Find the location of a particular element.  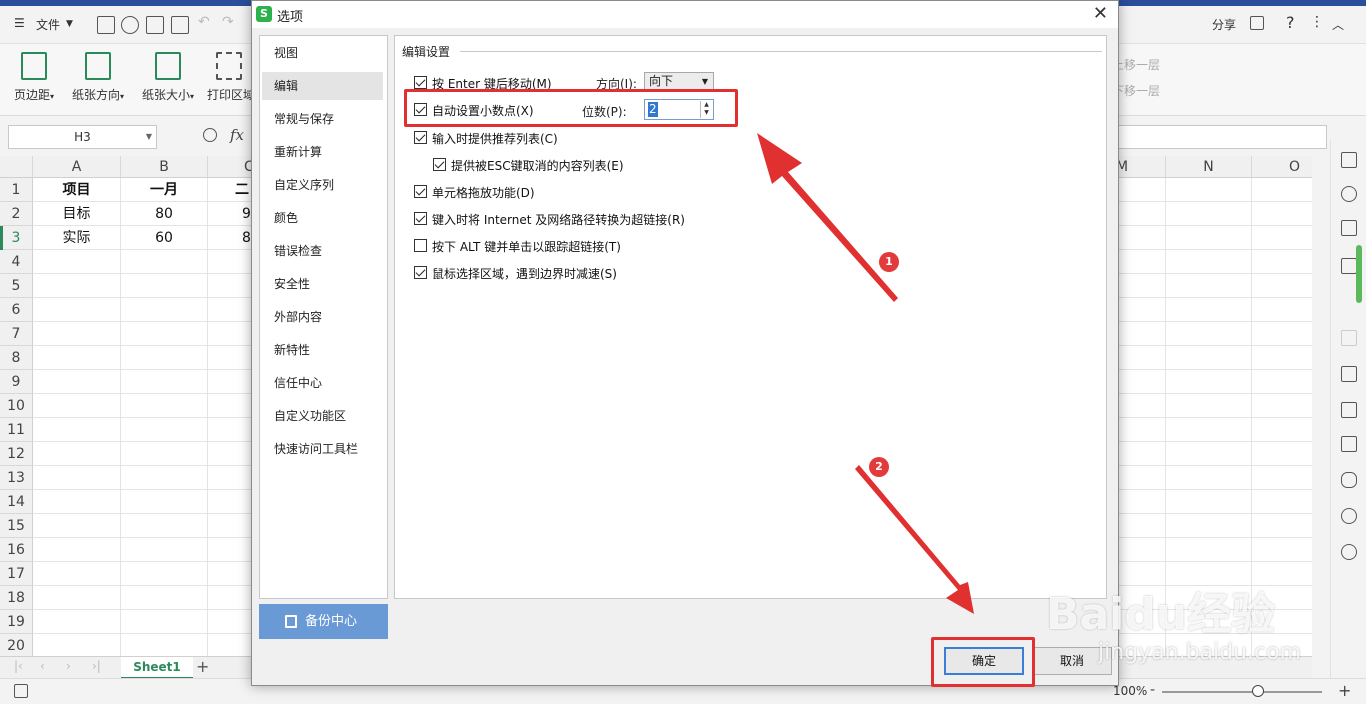

watermark-logo: Baidu经验 is located at coordinates (1161, 614).